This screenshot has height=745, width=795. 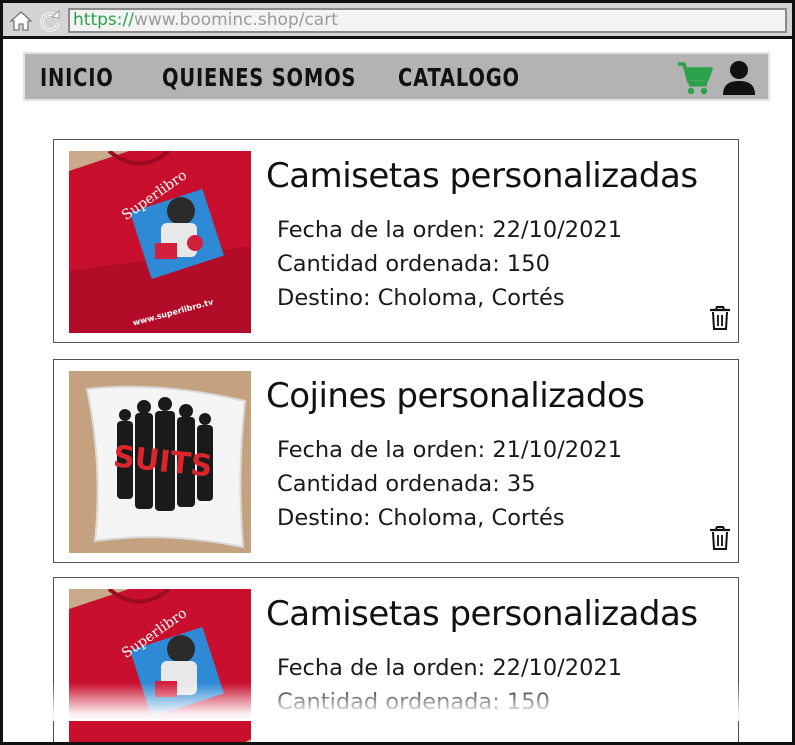 What do you see at coordinates (160, 462) in the screenshot?
I see `product-image-pillow: SUITS` at bounding box center [160, 462].